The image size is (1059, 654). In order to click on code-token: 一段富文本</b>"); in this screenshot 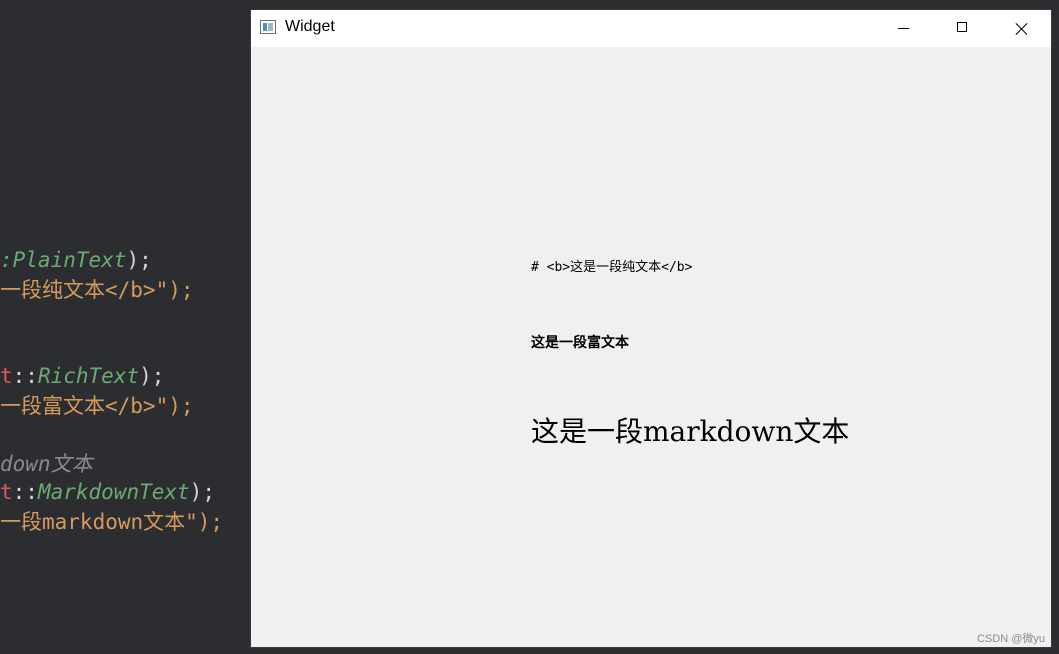, I will do `click(97, 406)`.